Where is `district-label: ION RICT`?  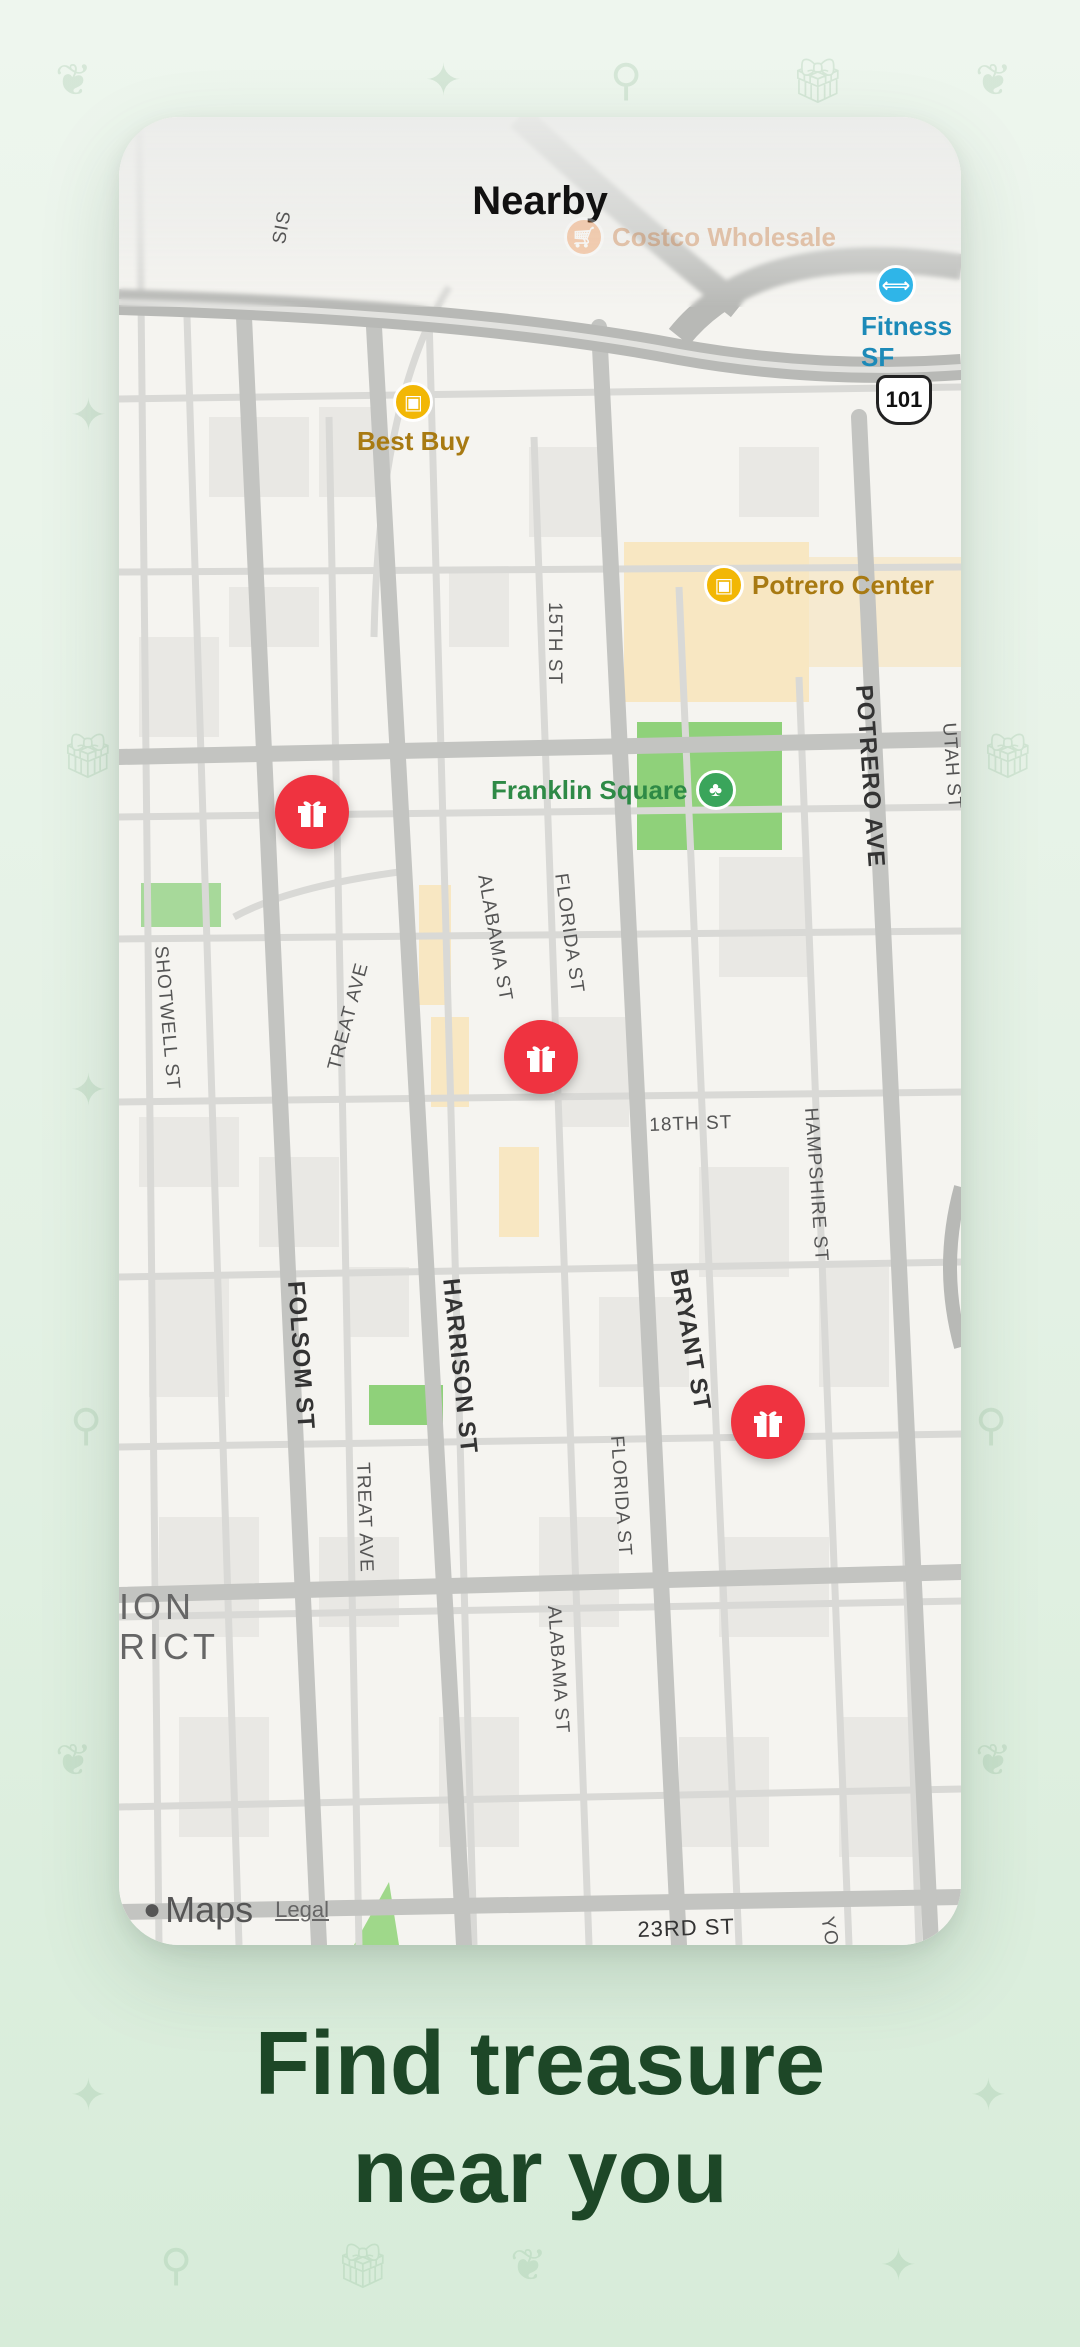 district-label: ION RICT is located at coordinates (169, 1627).